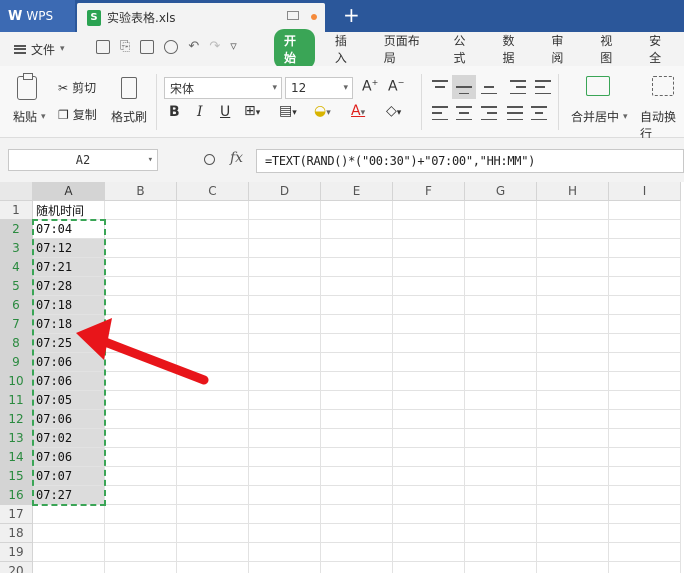 This screenshot has height=573, width=684. Describe the element at coordinates (152, 360) in the screenshot. I see `arrow-shaft` at that location.